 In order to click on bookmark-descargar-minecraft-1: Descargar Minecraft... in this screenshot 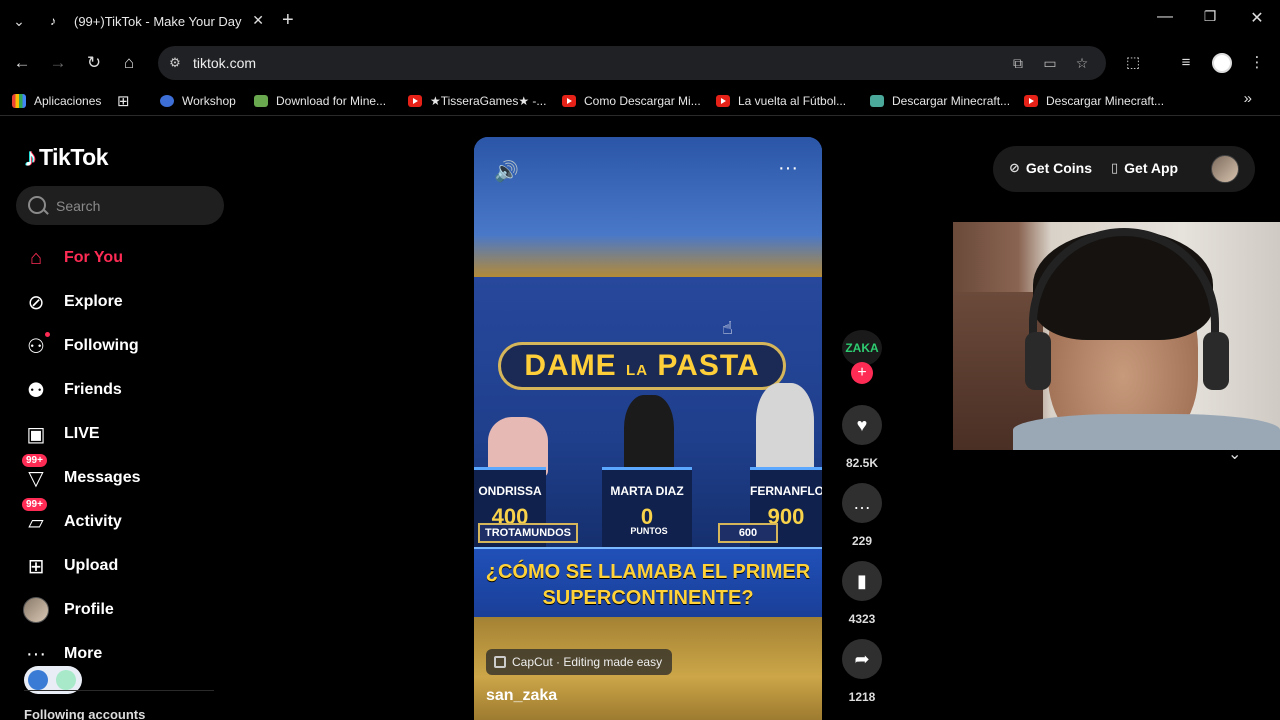, I will do `click(940, 101)`.